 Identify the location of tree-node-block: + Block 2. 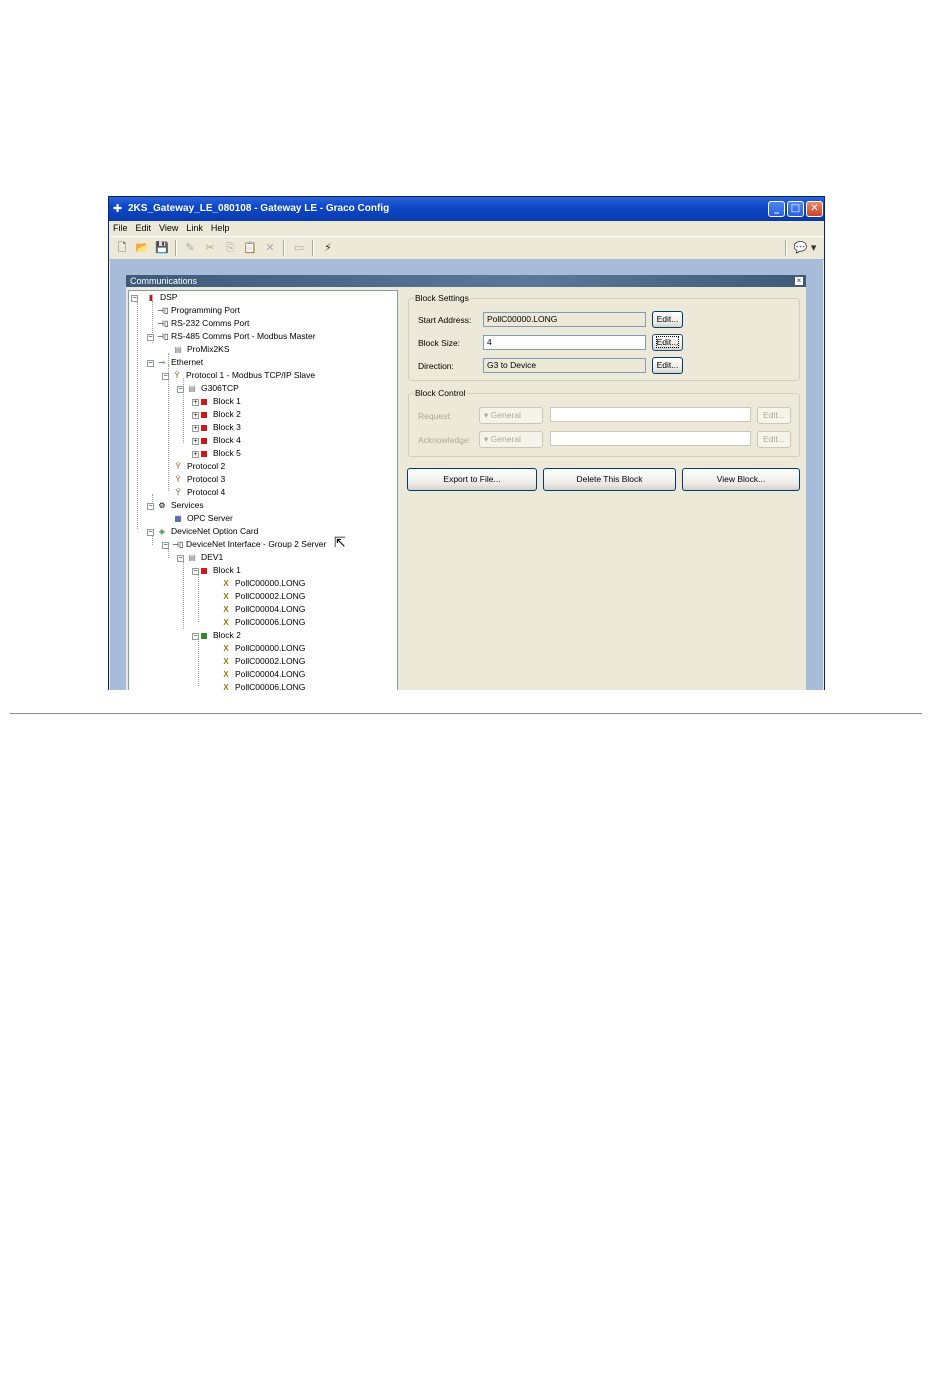
(216, 414).